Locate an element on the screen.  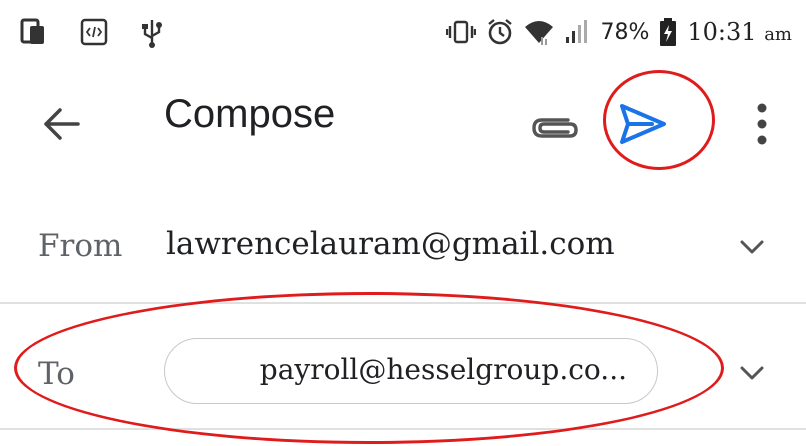
from-account: lawrencelauram@gmail.com is located at coordinates (390, 244).